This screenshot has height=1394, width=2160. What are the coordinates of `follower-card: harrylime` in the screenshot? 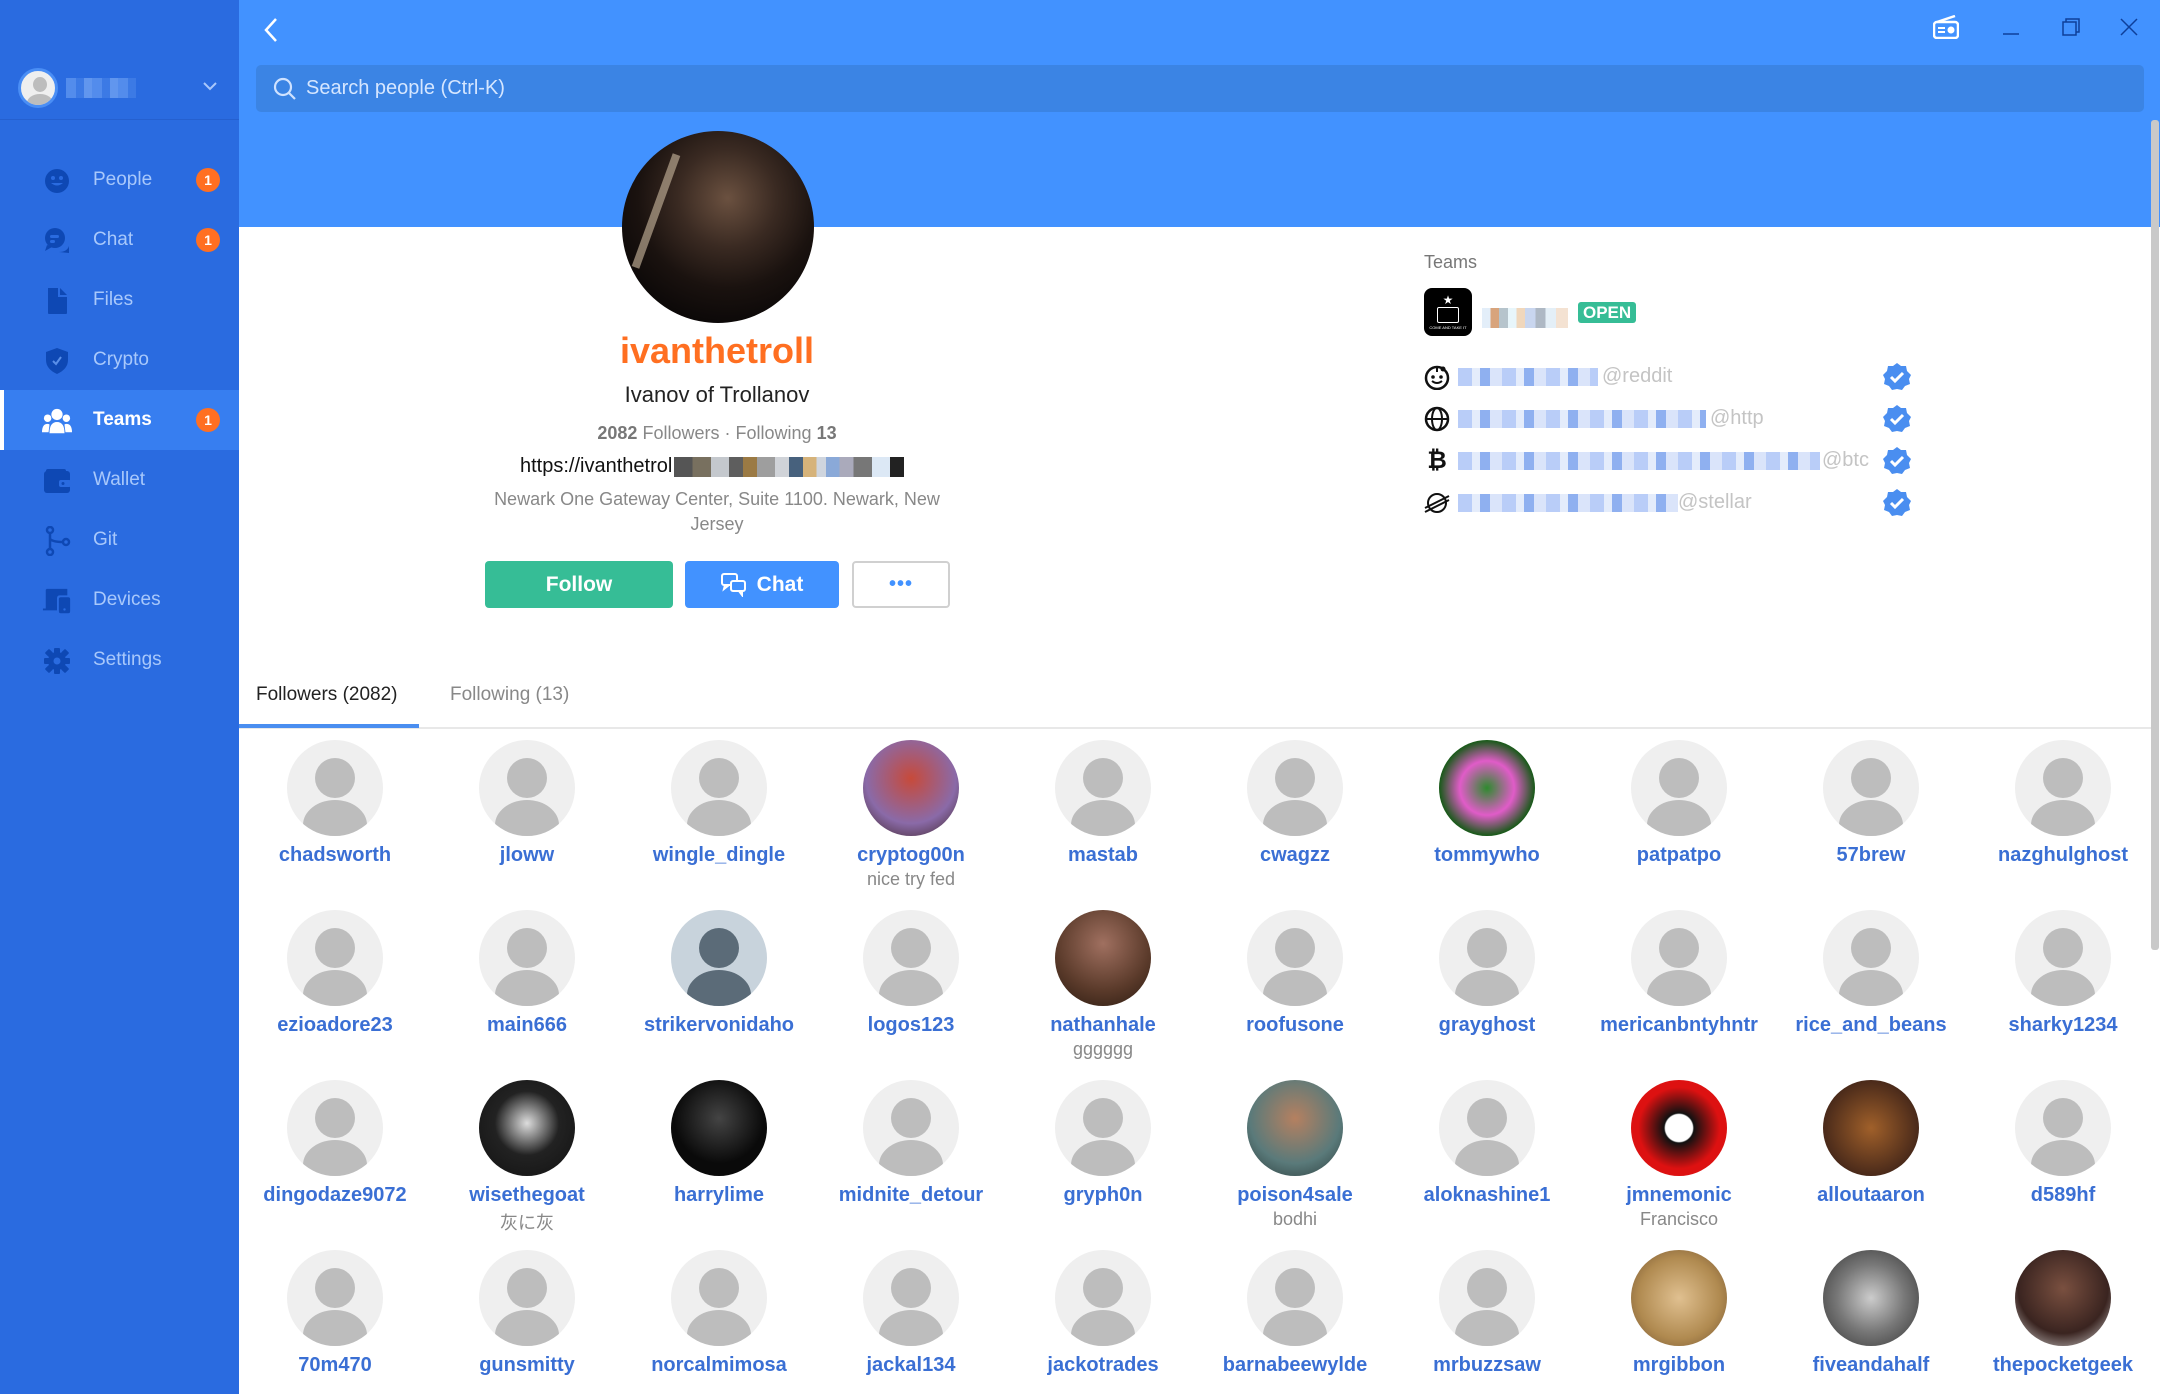 It's located at (719, 1143).